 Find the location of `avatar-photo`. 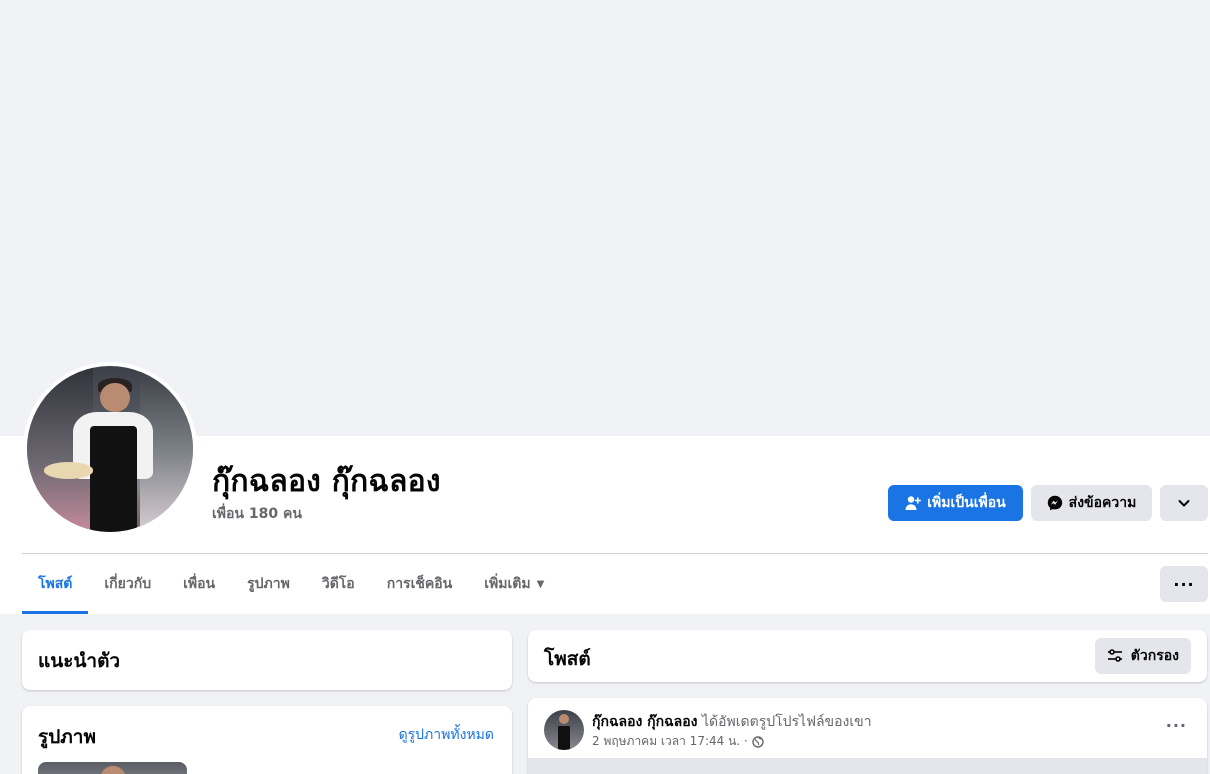

avatar-photo is located at coordinates (110, 449).